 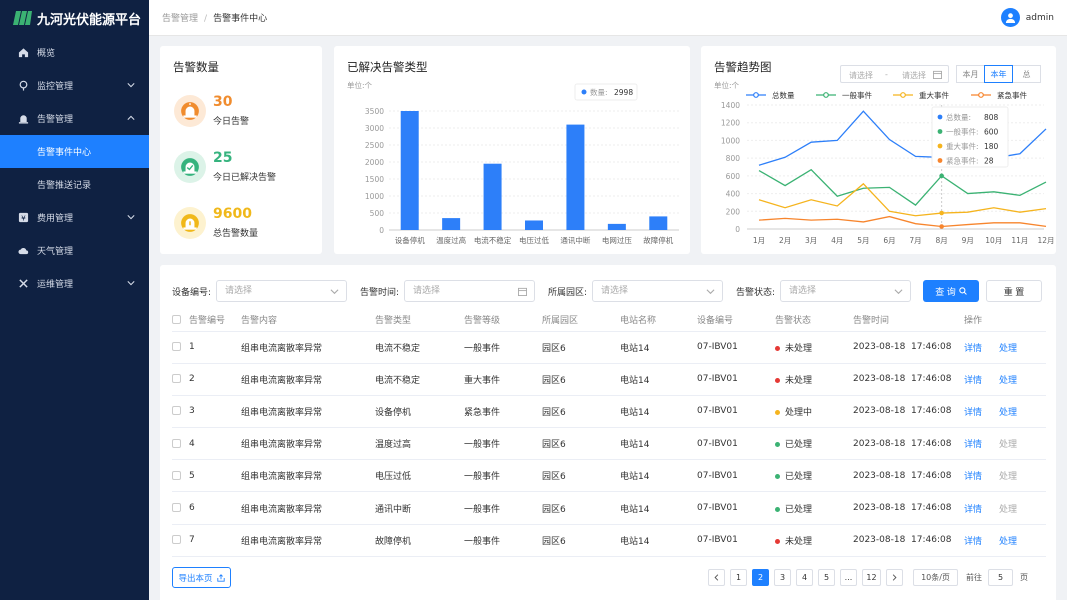 I want to click on sidebar-item-1: 监控管理, so click(x=74, y=85).